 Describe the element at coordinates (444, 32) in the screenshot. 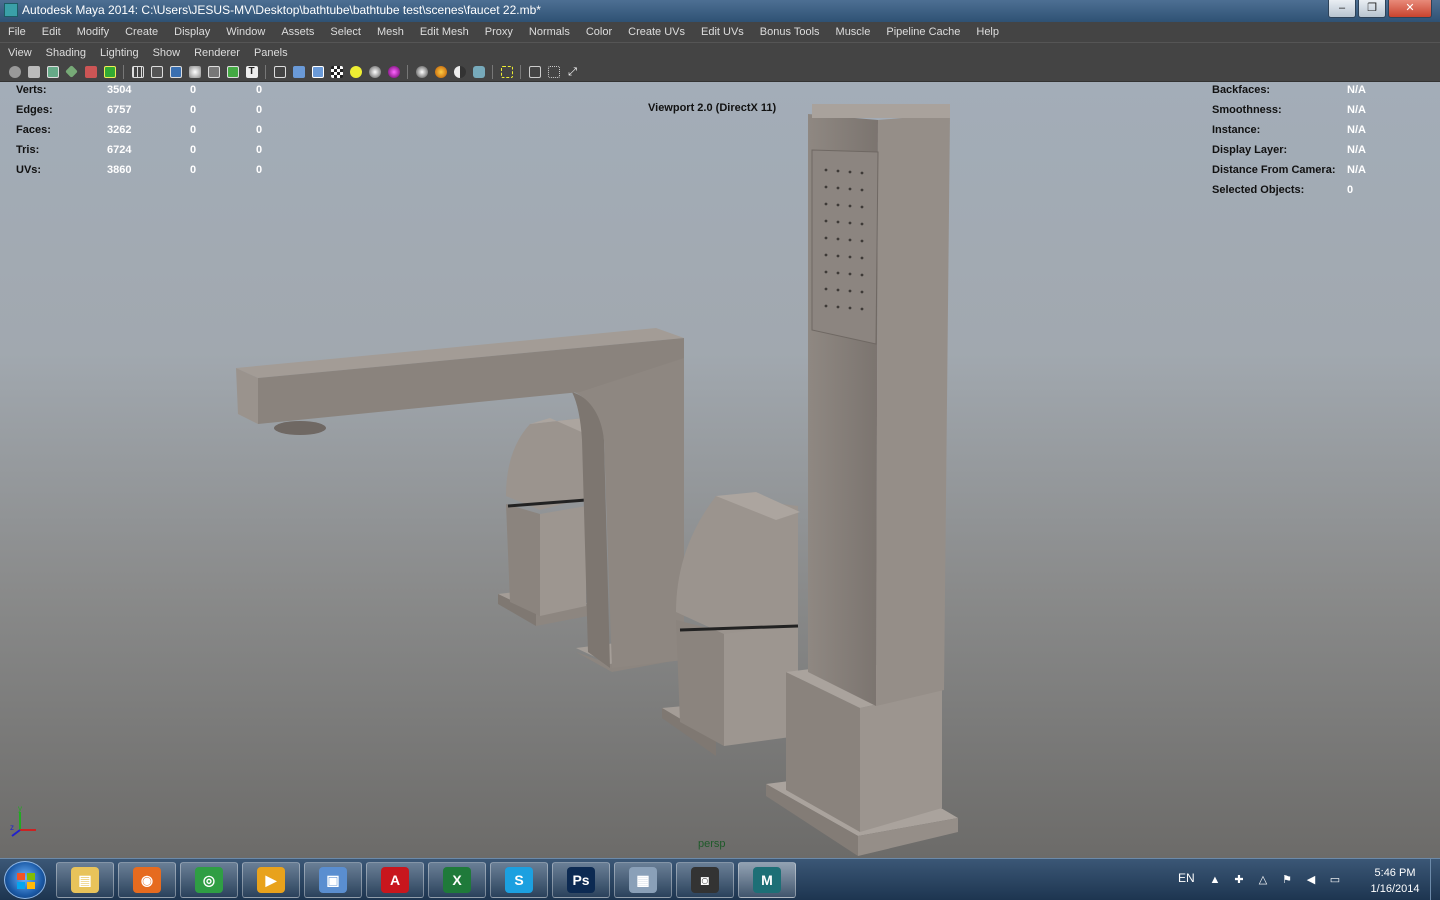

I see `menu-edit-mesh: Edit Mesh` at that location.